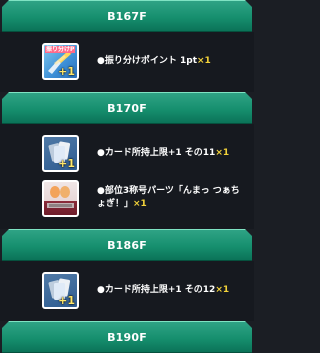 Image resolution: width=320 pixels, height=353 pixels. I want to click on title-parts-art, so click(60, 196).